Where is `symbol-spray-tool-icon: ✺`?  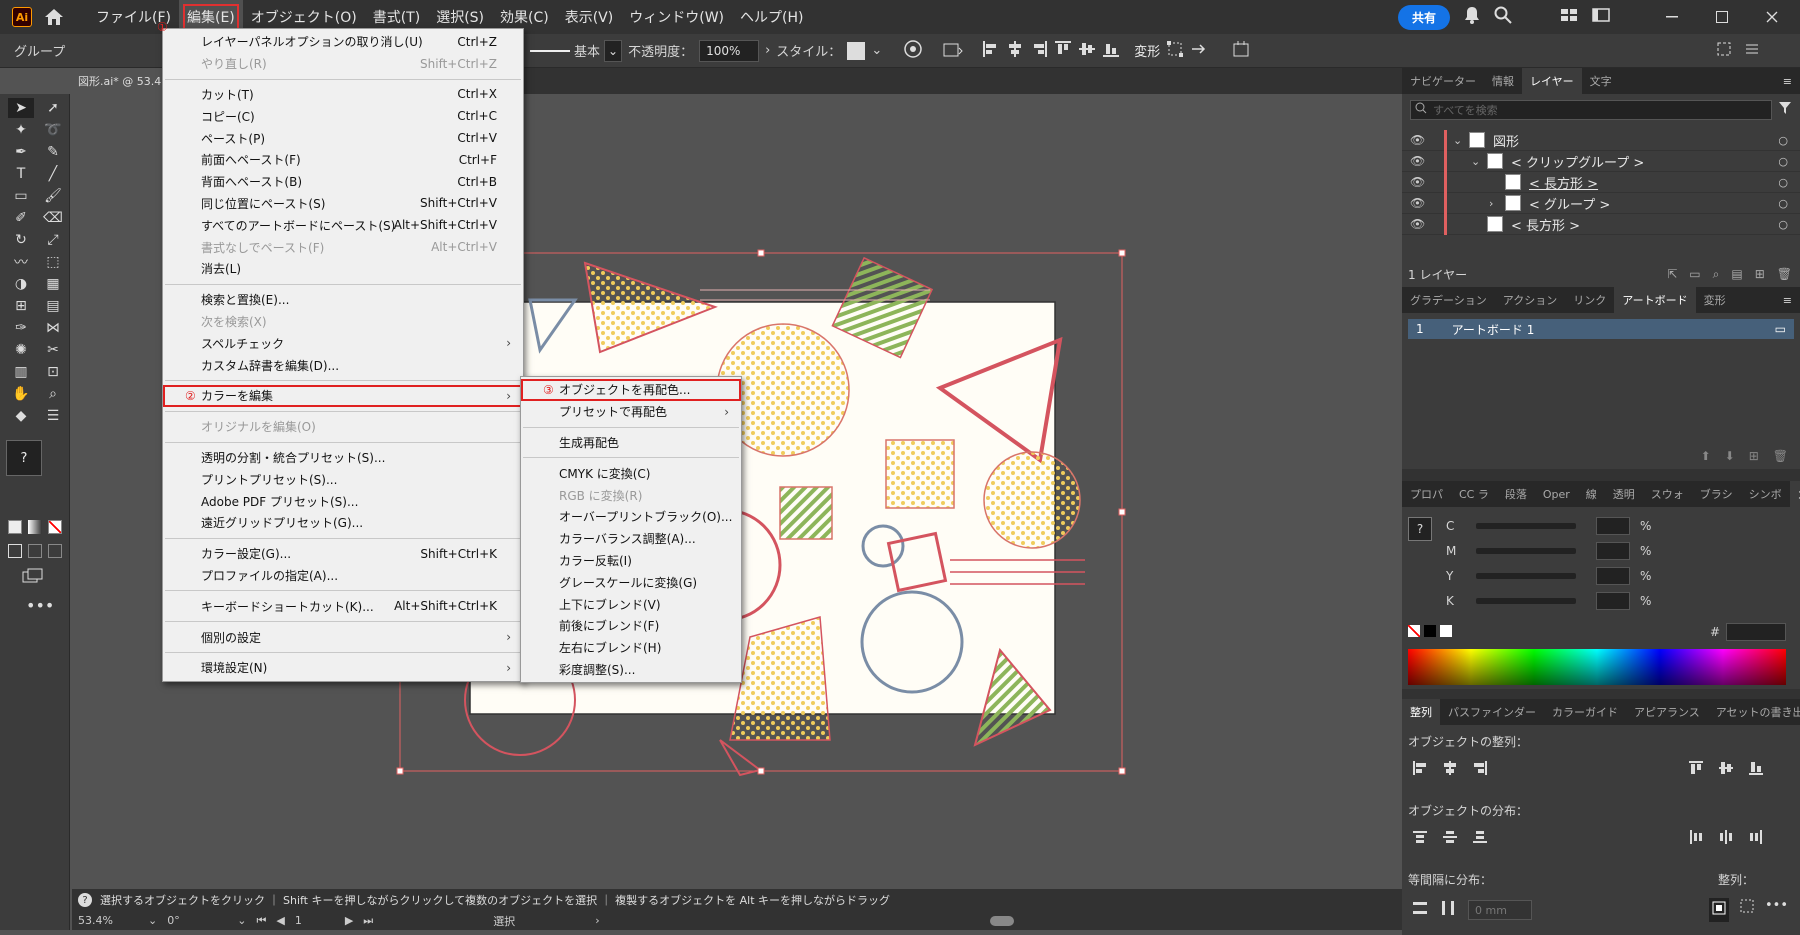 symbol-spray-tool-icon: ✺ is located at coordinates (21, 350).